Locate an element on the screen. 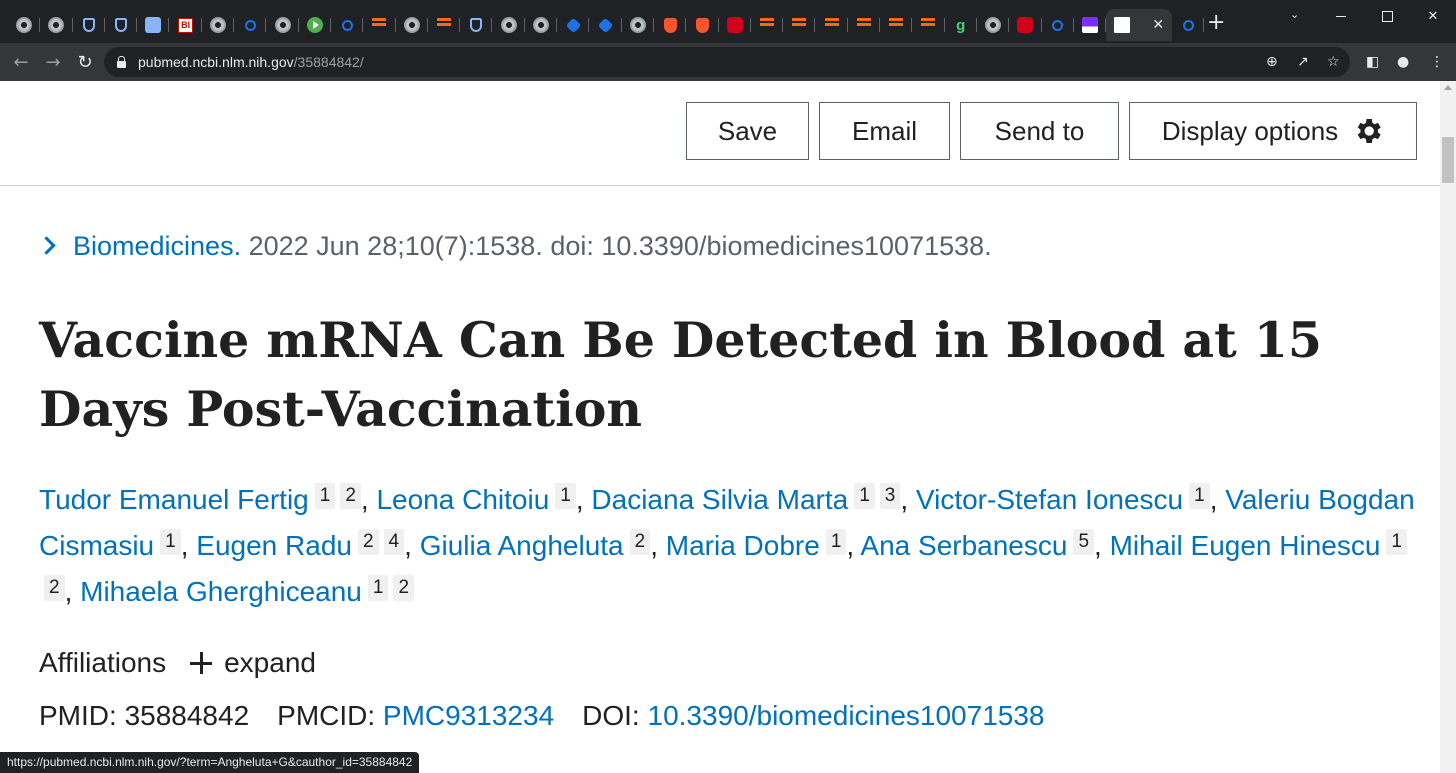 The image size is (1456, 773). author-link: Daciana Silvia Marta is located at coordinates (719, 499).